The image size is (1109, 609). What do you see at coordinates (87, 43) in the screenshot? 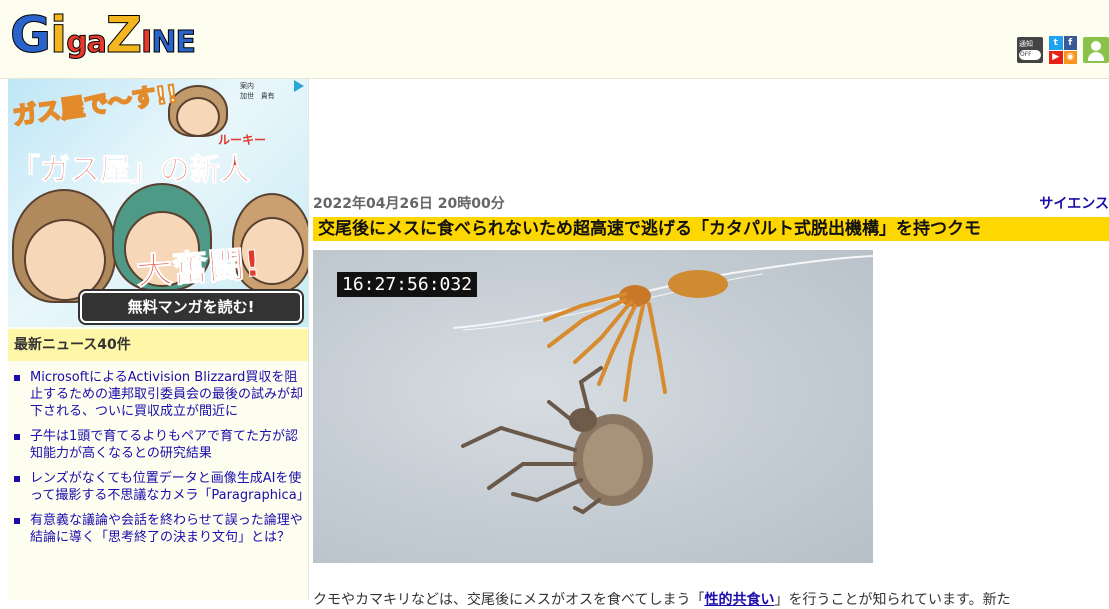
I see `logo-letters-ga: ga` at bounding box center [87, 43].